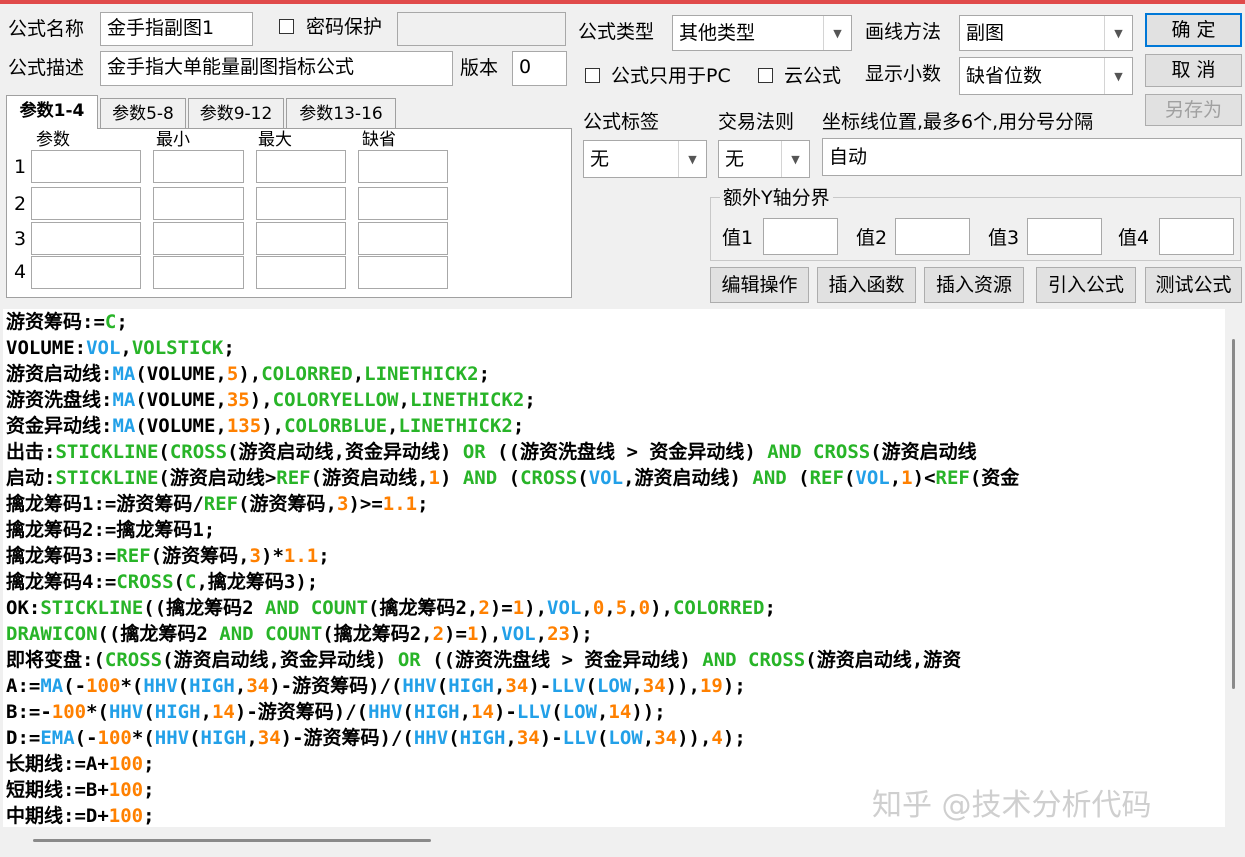 Image resolution: width=1245 pixels, height=857 pixels. Describe the element at coordinates (198, 203) in the screenshot. I see `param-2-min-input` at that location.